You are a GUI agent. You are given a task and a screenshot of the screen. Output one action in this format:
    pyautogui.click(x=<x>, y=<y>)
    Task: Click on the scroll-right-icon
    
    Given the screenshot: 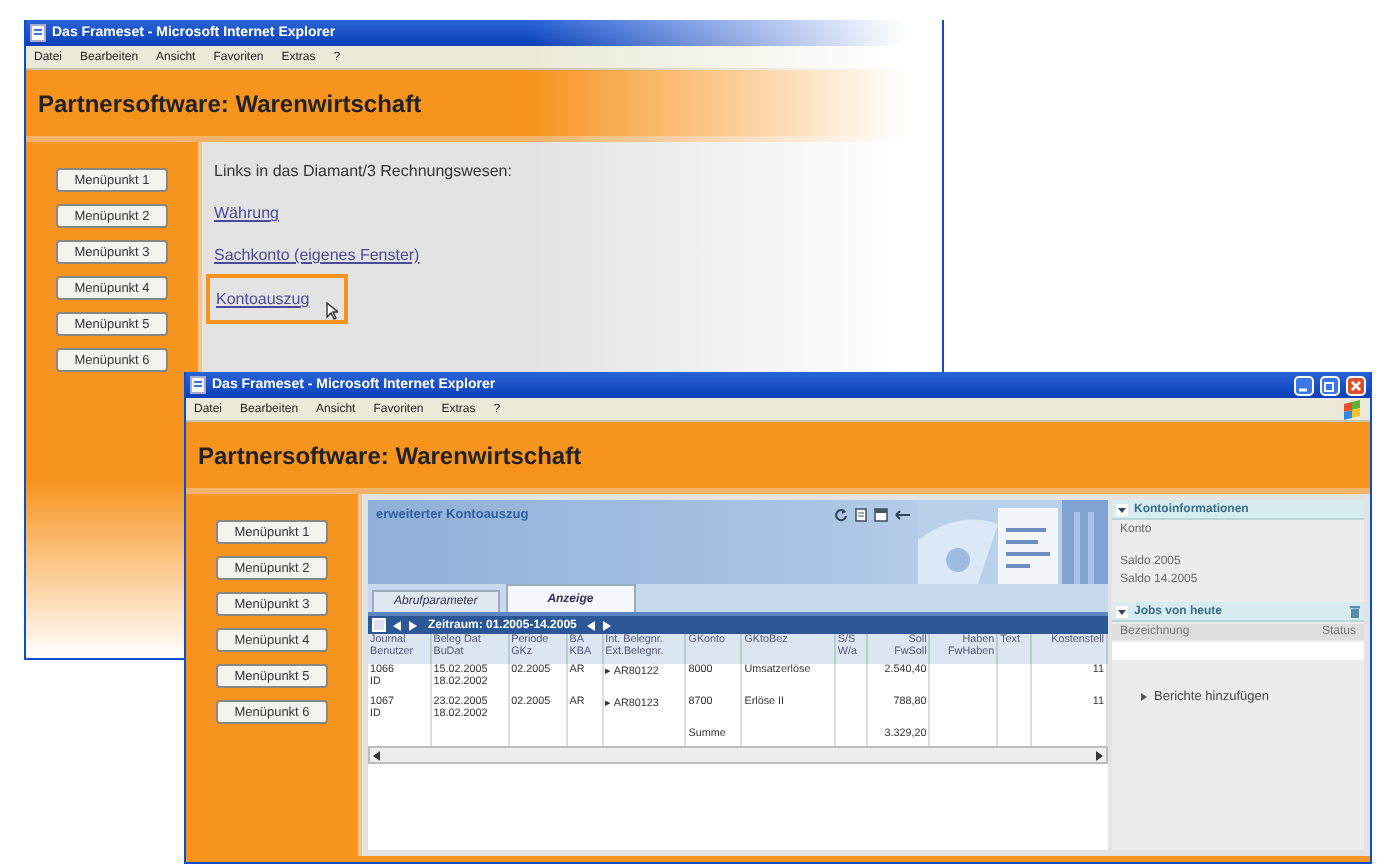 What is the action you would take?
    pyautogui.click(x=1099, y=755)
    